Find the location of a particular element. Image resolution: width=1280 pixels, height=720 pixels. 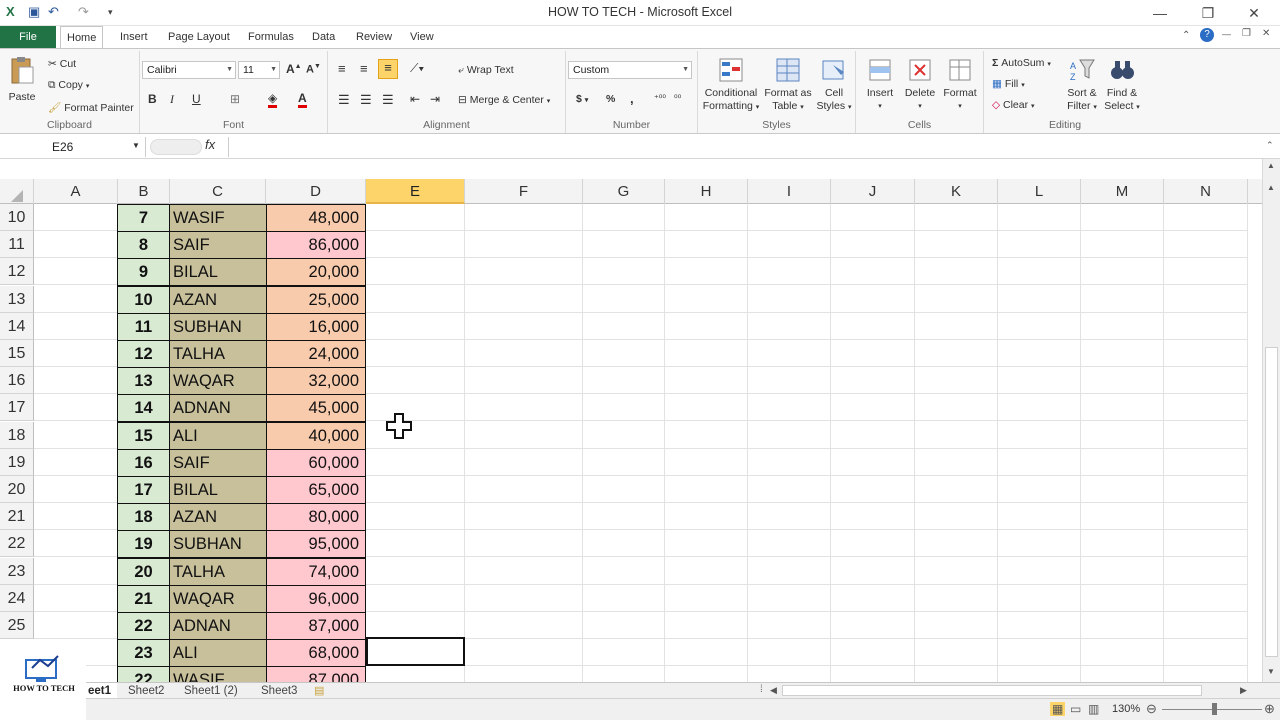

font-size-select: 11 ▼ is located at coordinates (259, 70).